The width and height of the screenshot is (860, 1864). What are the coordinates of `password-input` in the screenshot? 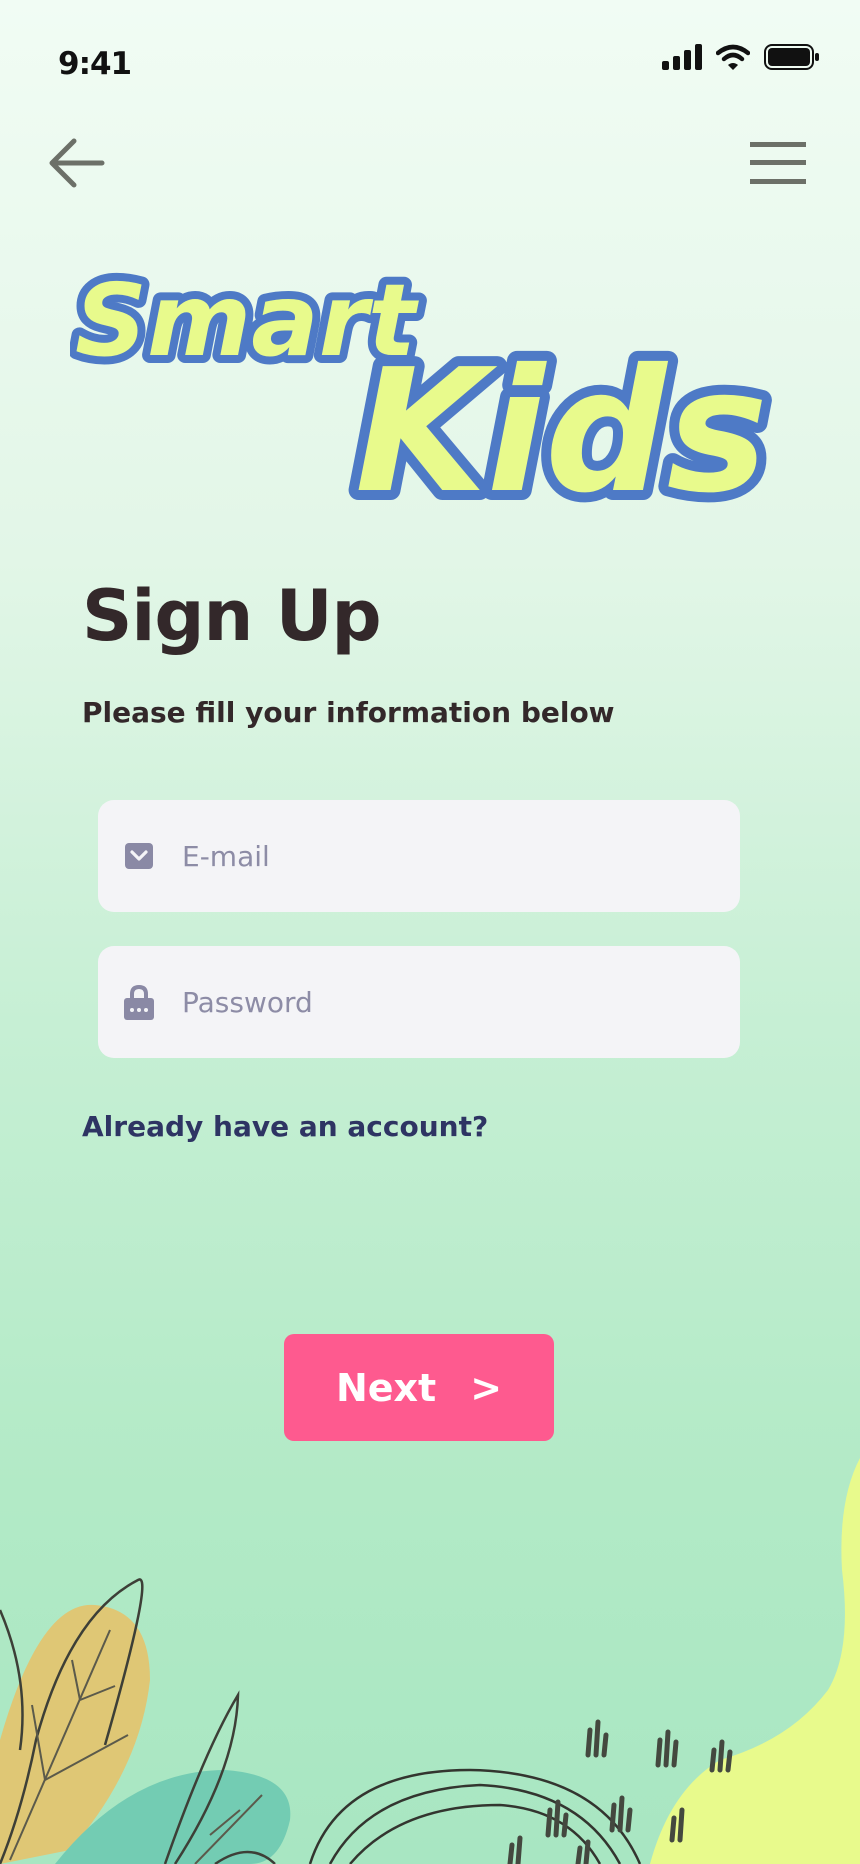 It's located at (442, 1002).